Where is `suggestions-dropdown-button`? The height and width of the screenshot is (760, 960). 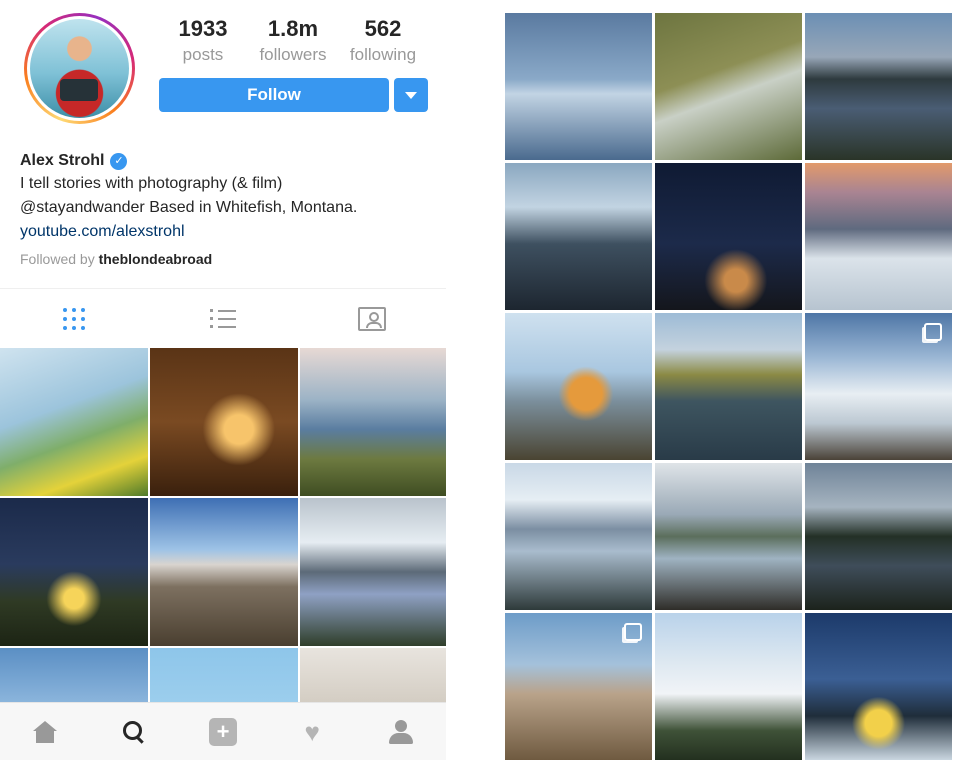
suggestions-dropdown-button is located at coordinates (411, 95).